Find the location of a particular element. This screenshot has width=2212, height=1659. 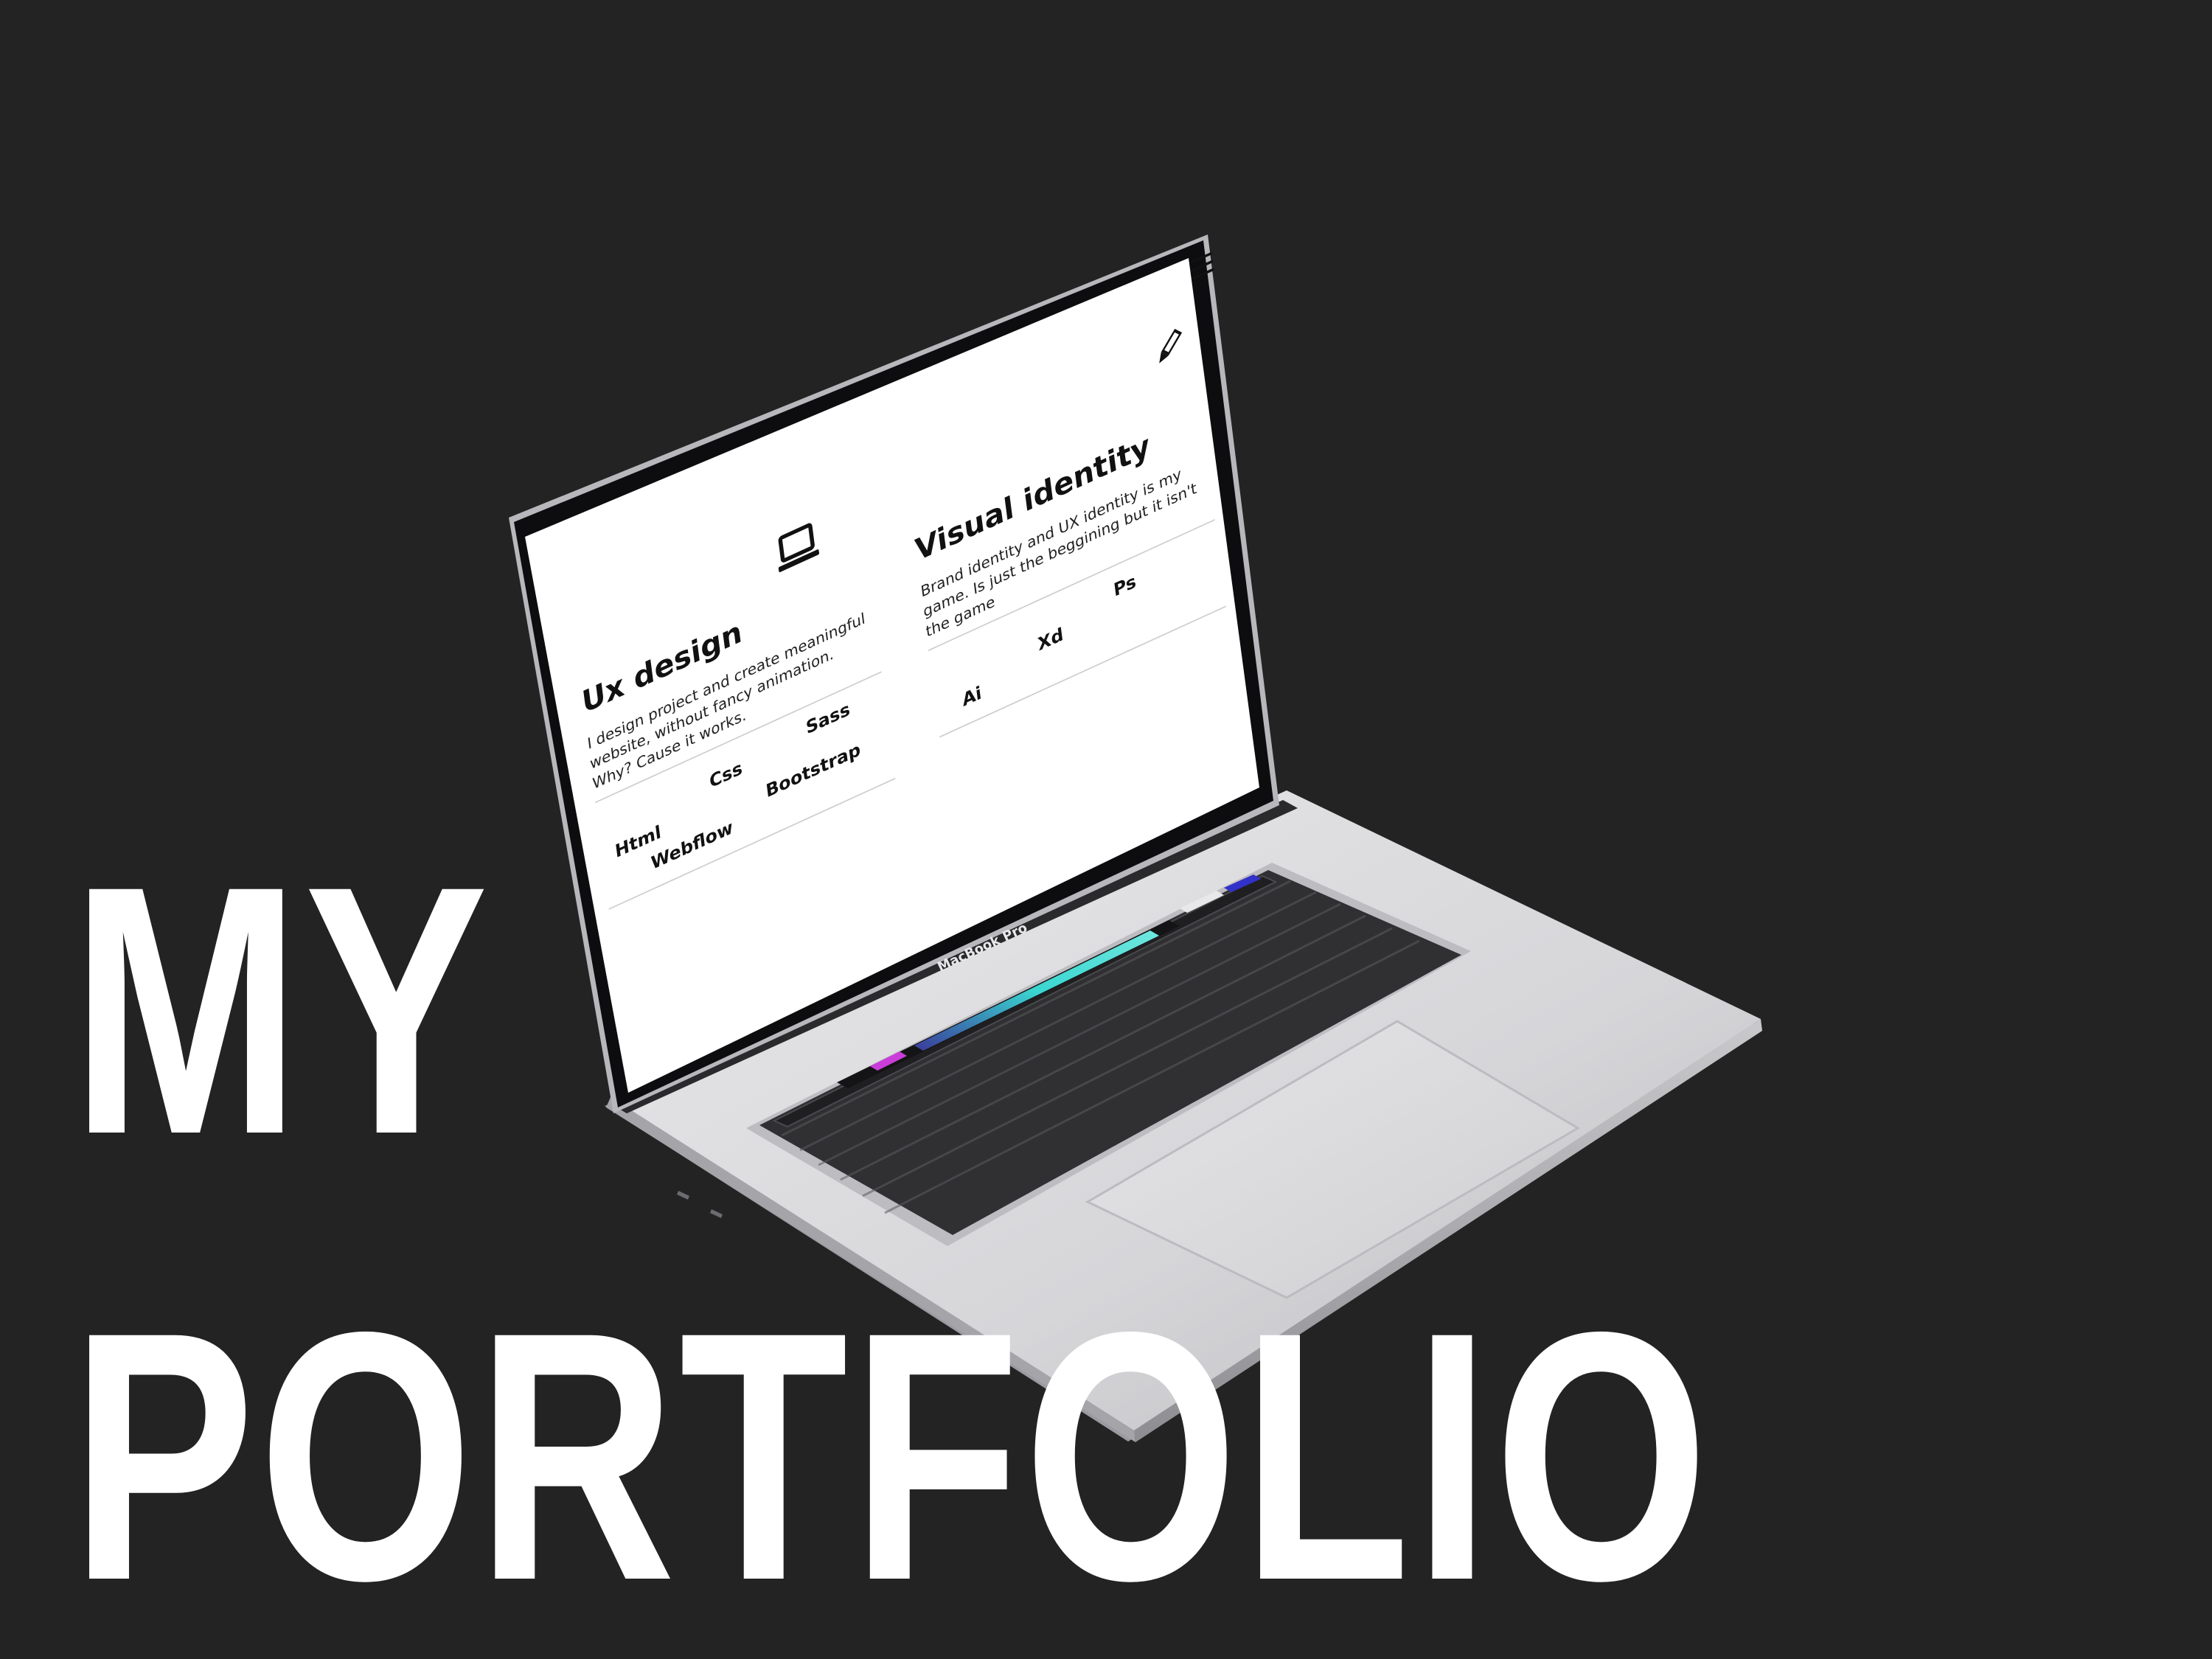

usb-c-ports is located at coordinates (700, 1204).